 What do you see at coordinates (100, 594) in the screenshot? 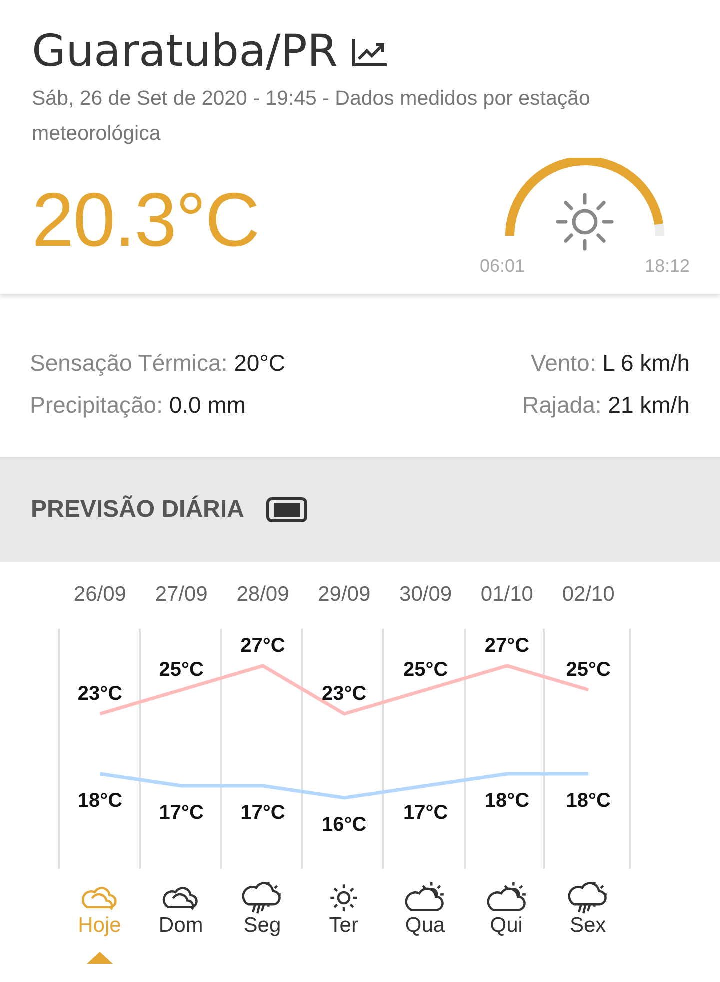
I see `date-label: 26/09` at bounding box center [100, 594].